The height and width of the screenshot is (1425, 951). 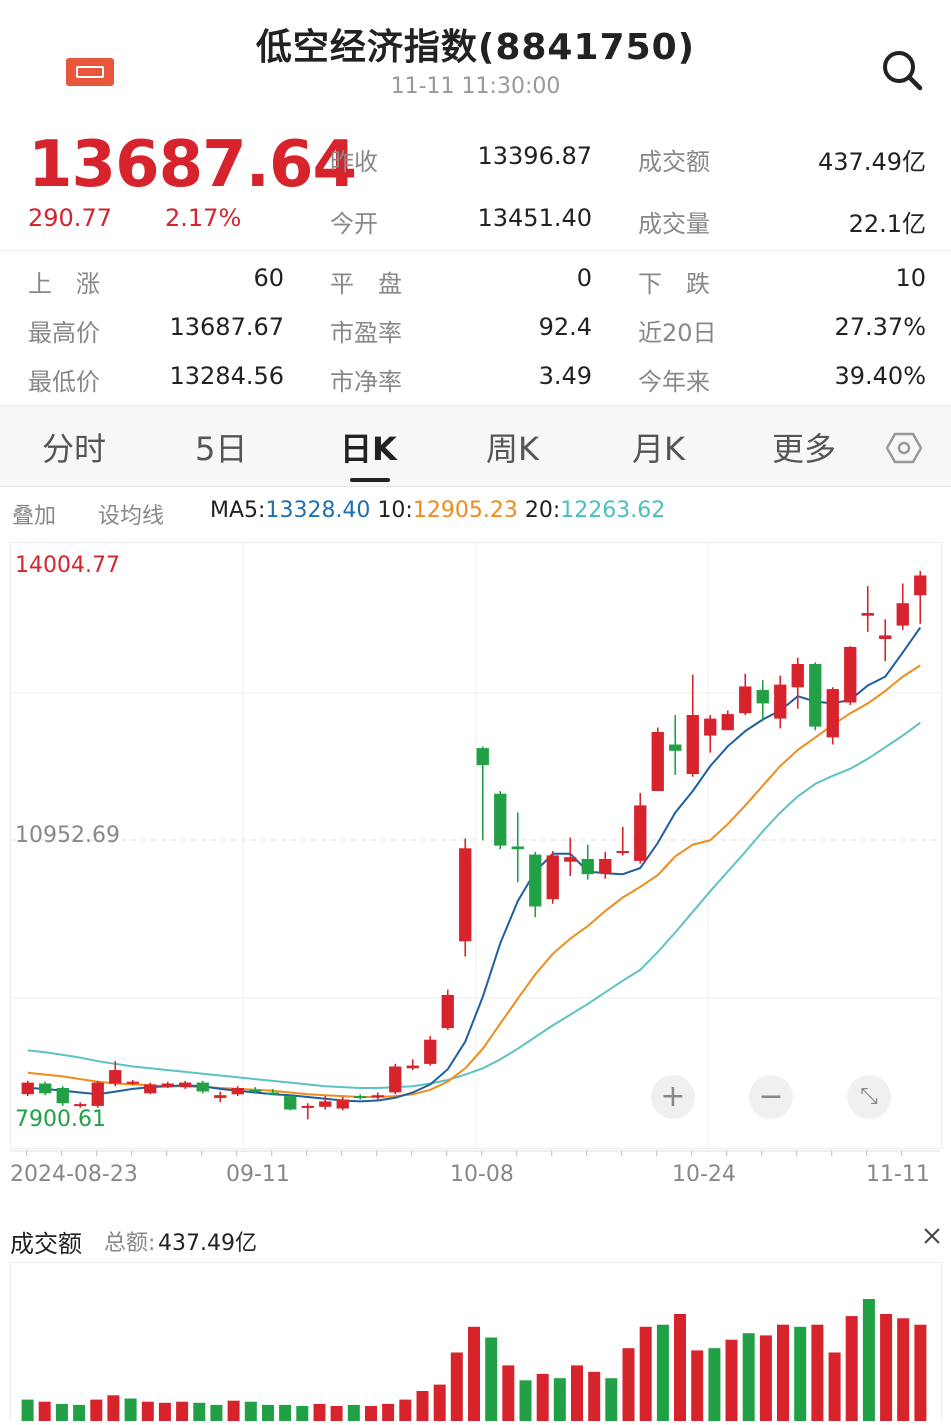 What do you see at coordinates (771, 1097) in the screenshot?
I see `zoom-out-button: −` at bounding box center [771, 1097].